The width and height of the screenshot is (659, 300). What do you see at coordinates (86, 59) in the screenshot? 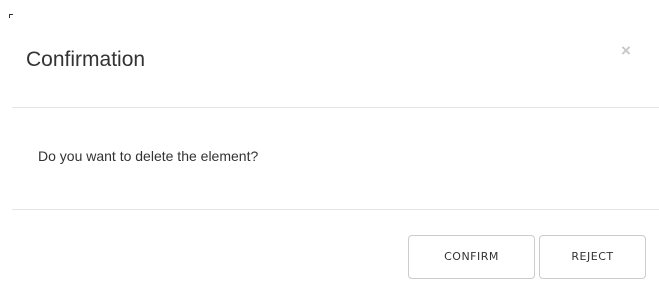
I see `dialog-title: Confirmation` at bounding box center [86, 59].